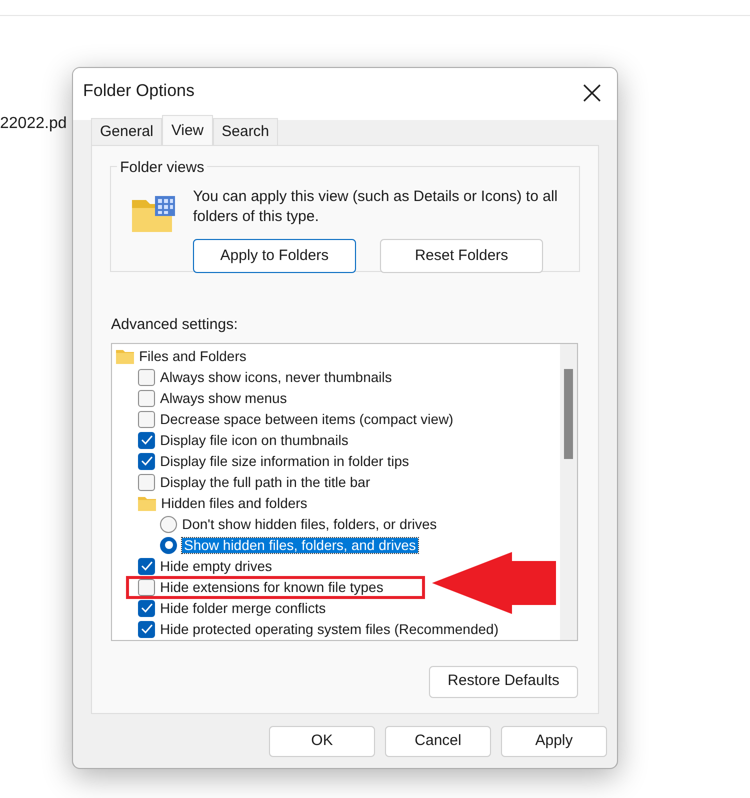 This screenshot has width=750, height=798. What do you see at coordinates (554, 741) in the screenshot?
I see `apply-button: Apply` at bounding box center [554, 741].